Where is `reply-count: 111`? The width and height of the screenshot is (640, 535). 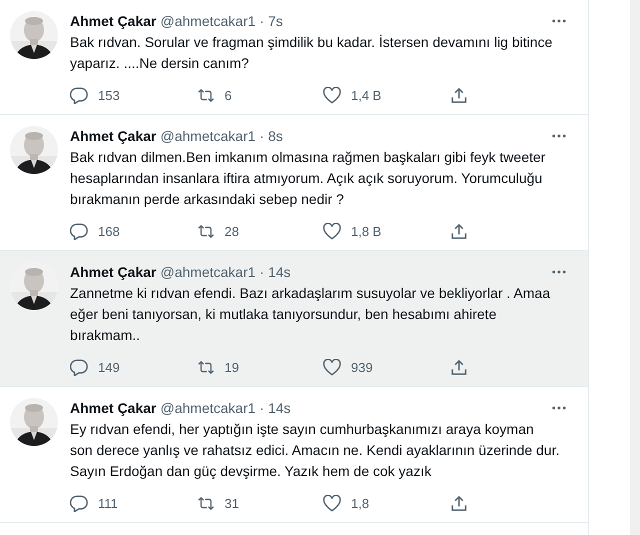
reply-count: 111 is located at coordinates (108, 503).